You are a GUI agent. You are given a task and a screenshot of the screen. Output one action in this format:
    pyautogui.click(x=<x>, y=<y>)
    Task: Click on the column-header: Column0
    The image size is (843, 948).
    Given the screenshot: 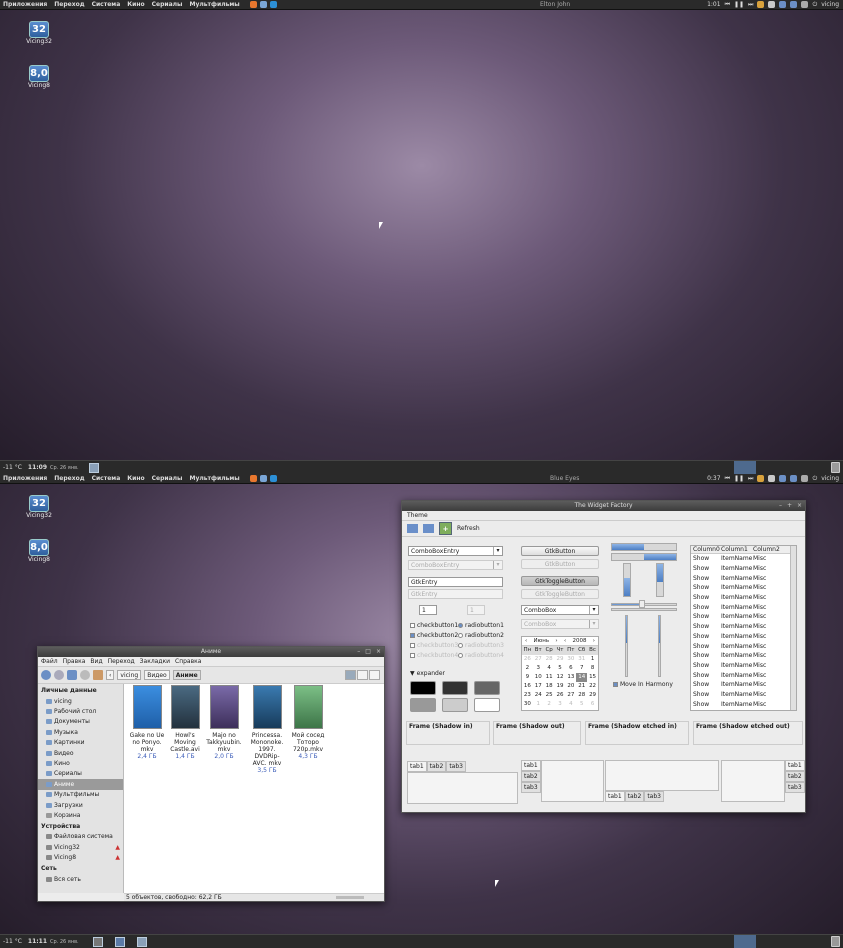 What is the action you would take?
    pyautogui.click(x=706, y=549)
    